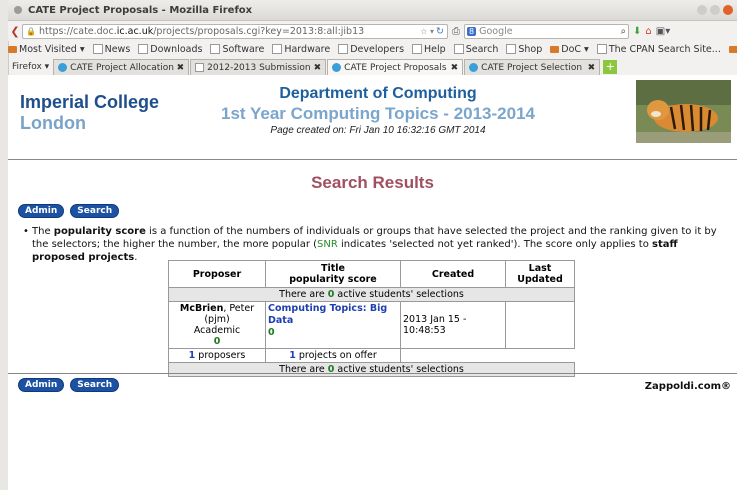 This screenshot has height=490, width=737. I want to click on header-title-line2: popularity score, so click(333, 279).